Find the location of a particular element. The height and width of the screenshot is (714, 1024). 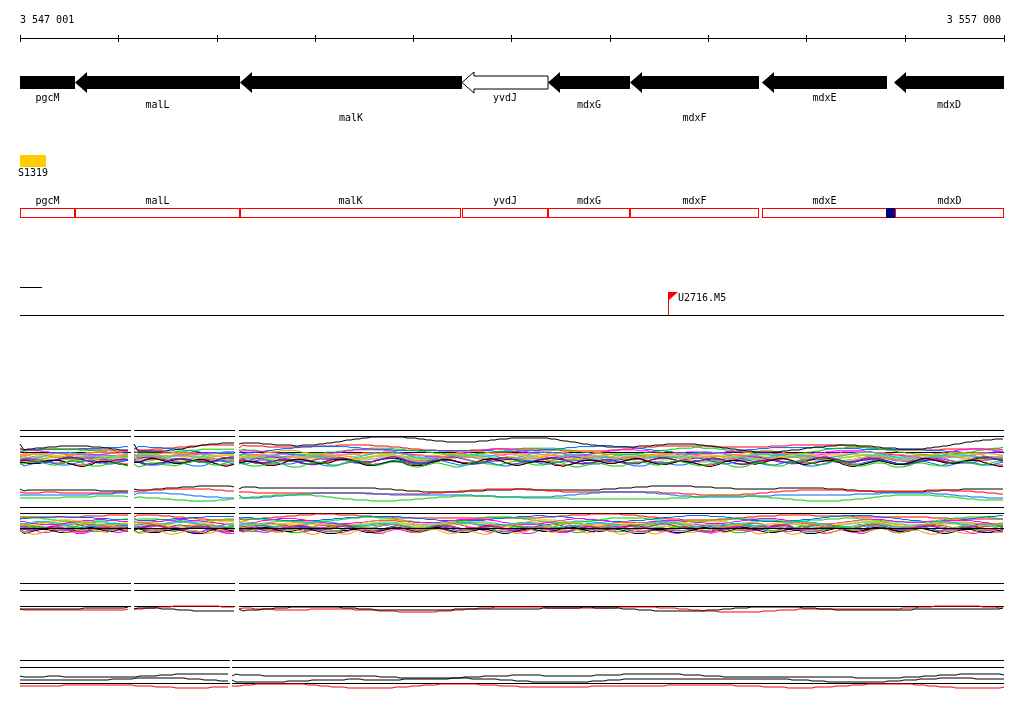

ruler-start-label: 3 547 001 is located at coordinates (47, 19).